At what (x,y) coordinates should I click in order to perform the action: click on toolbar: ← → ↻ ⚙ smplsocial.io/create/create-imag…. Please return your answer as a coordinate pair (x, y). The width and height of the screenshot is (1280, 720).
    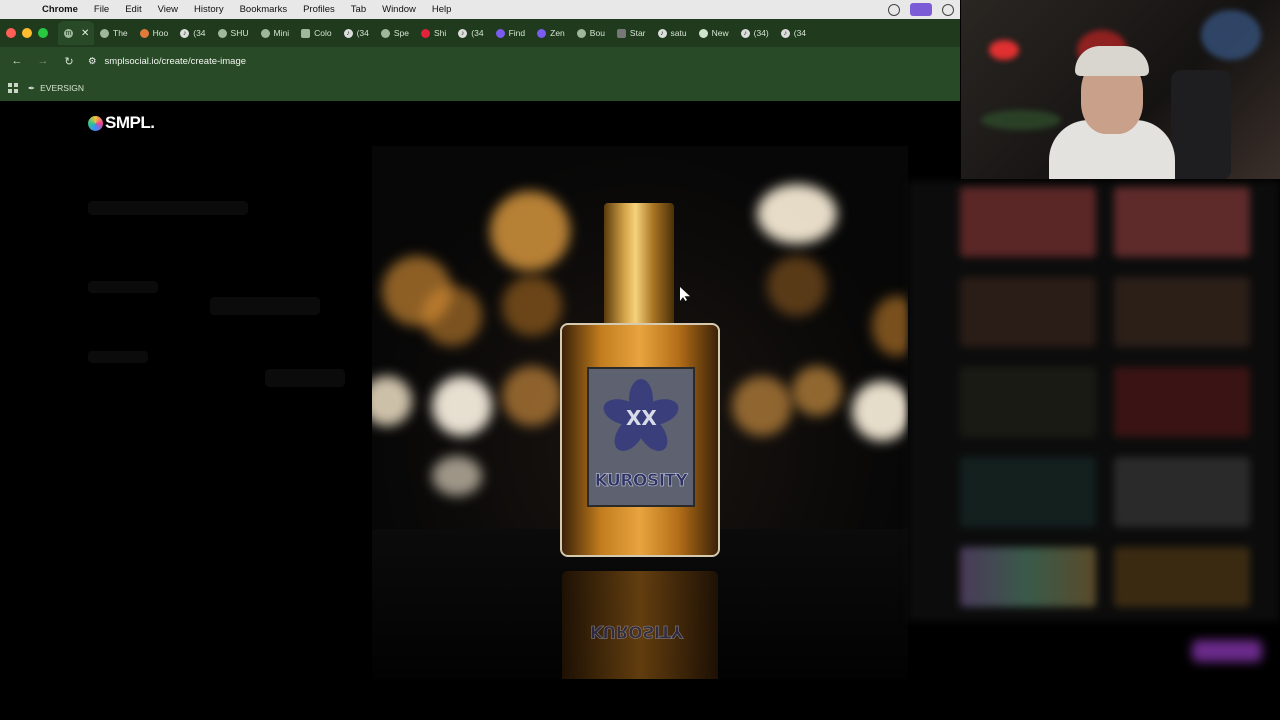
    Looking at the image, I should click on (480, 61).